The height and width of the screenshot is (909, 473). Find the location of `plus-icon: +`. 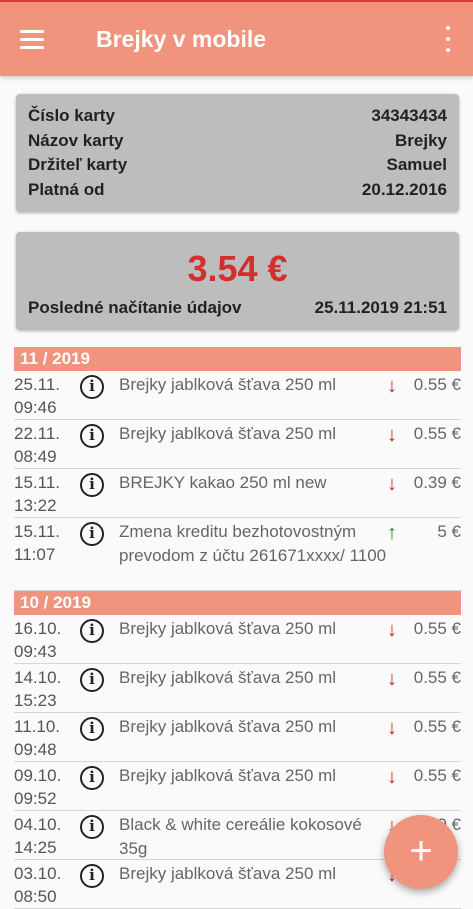

plus-icon: + is located at coordinates (421, 851).